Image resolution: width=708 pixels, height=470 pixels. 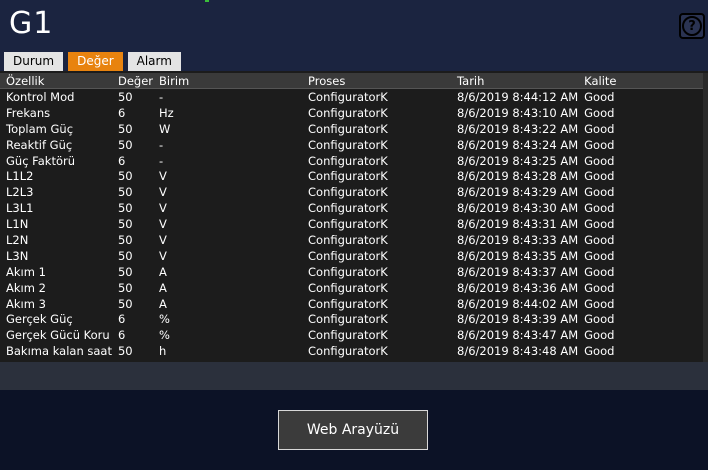 I want to click on header-tarih: Tarih, so click(x=515, y=81).